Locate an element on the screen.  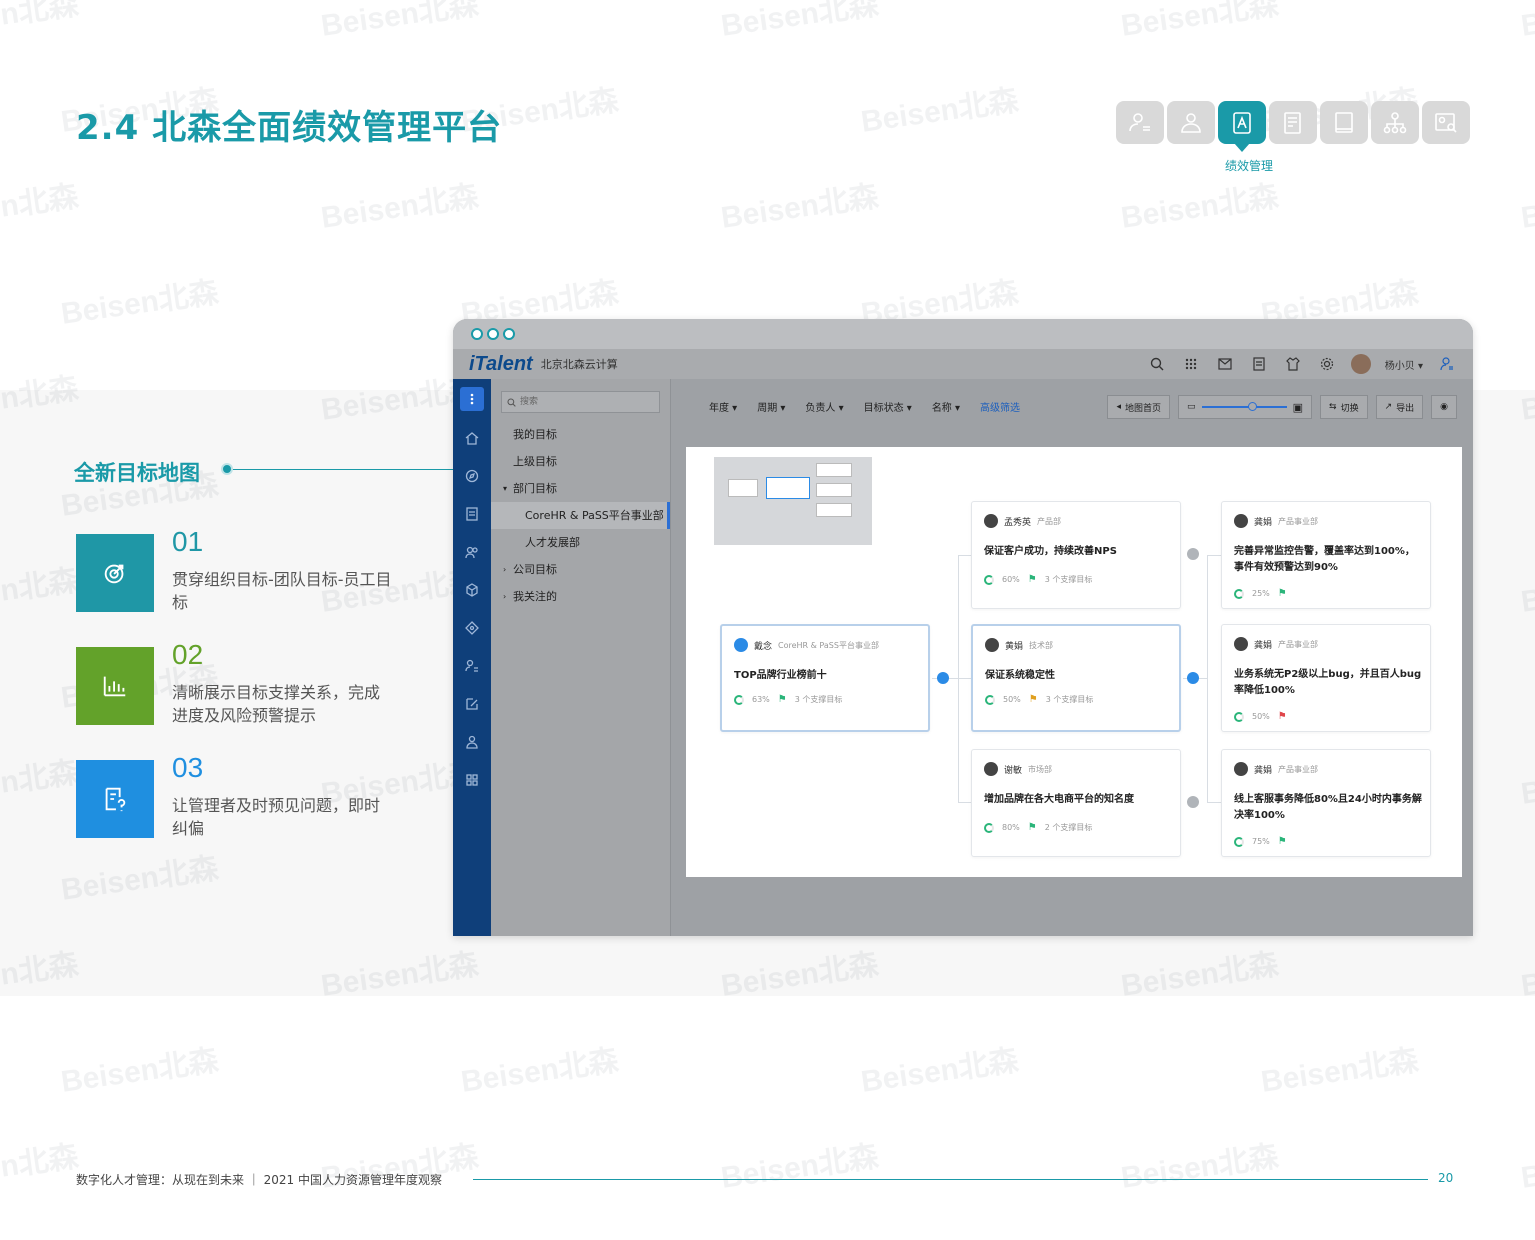
tree-item: 上级目标 is located at coordinates (580, 461).